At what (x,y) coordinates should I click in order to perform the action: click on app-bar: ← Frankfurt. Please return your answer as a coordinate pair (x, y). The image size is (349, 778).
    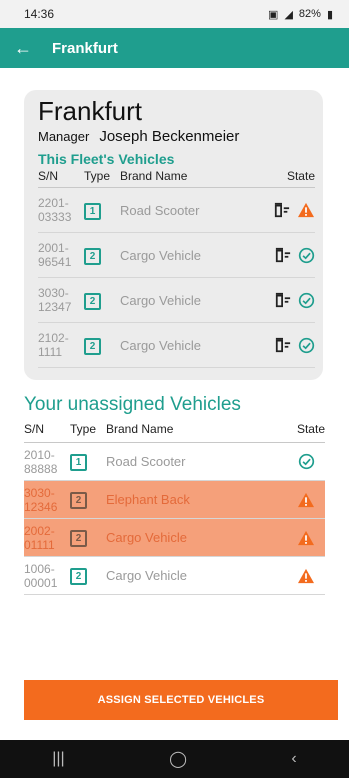
    Looking at the image, I should click on (174, 48).